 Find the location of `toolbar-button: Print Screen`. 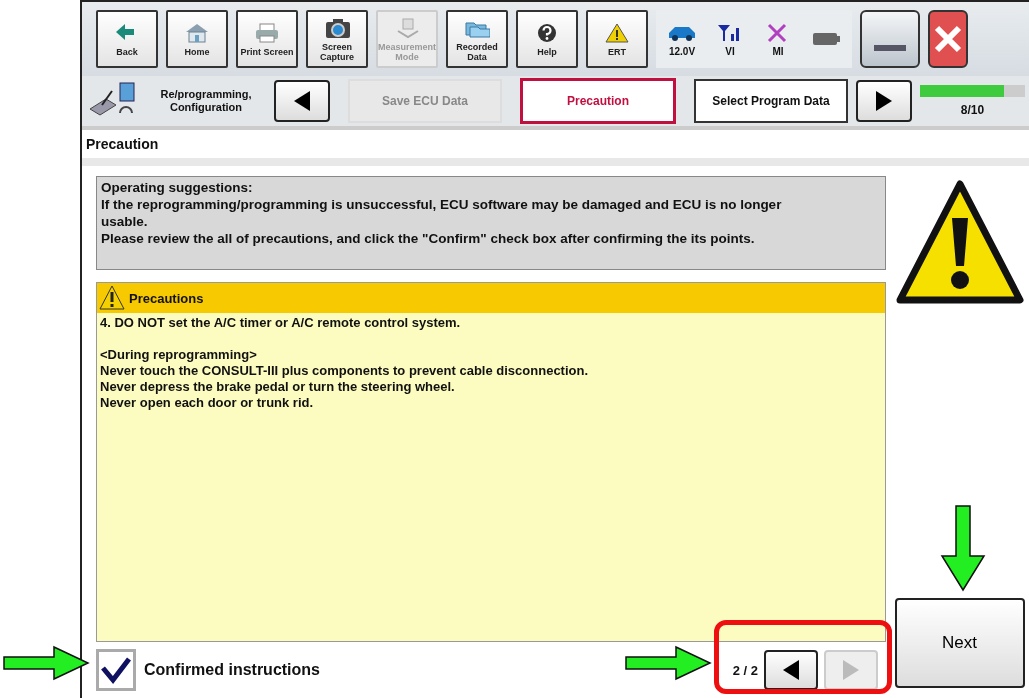

toolbar-button: Print Screen is located at coordinates (267, 39).